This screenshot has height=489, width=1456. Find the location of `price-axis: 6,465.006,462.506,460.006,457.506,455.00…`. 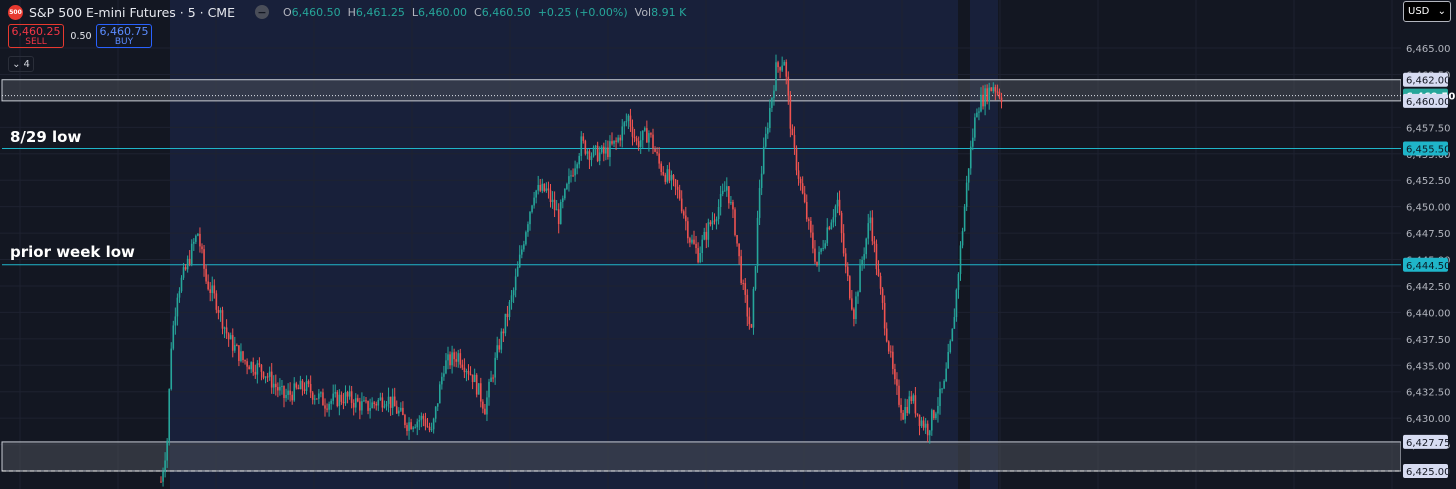

price-axis: 6,465.006,462.506,460.006,457.506,455.00… is located at coordinates (1428, 244).